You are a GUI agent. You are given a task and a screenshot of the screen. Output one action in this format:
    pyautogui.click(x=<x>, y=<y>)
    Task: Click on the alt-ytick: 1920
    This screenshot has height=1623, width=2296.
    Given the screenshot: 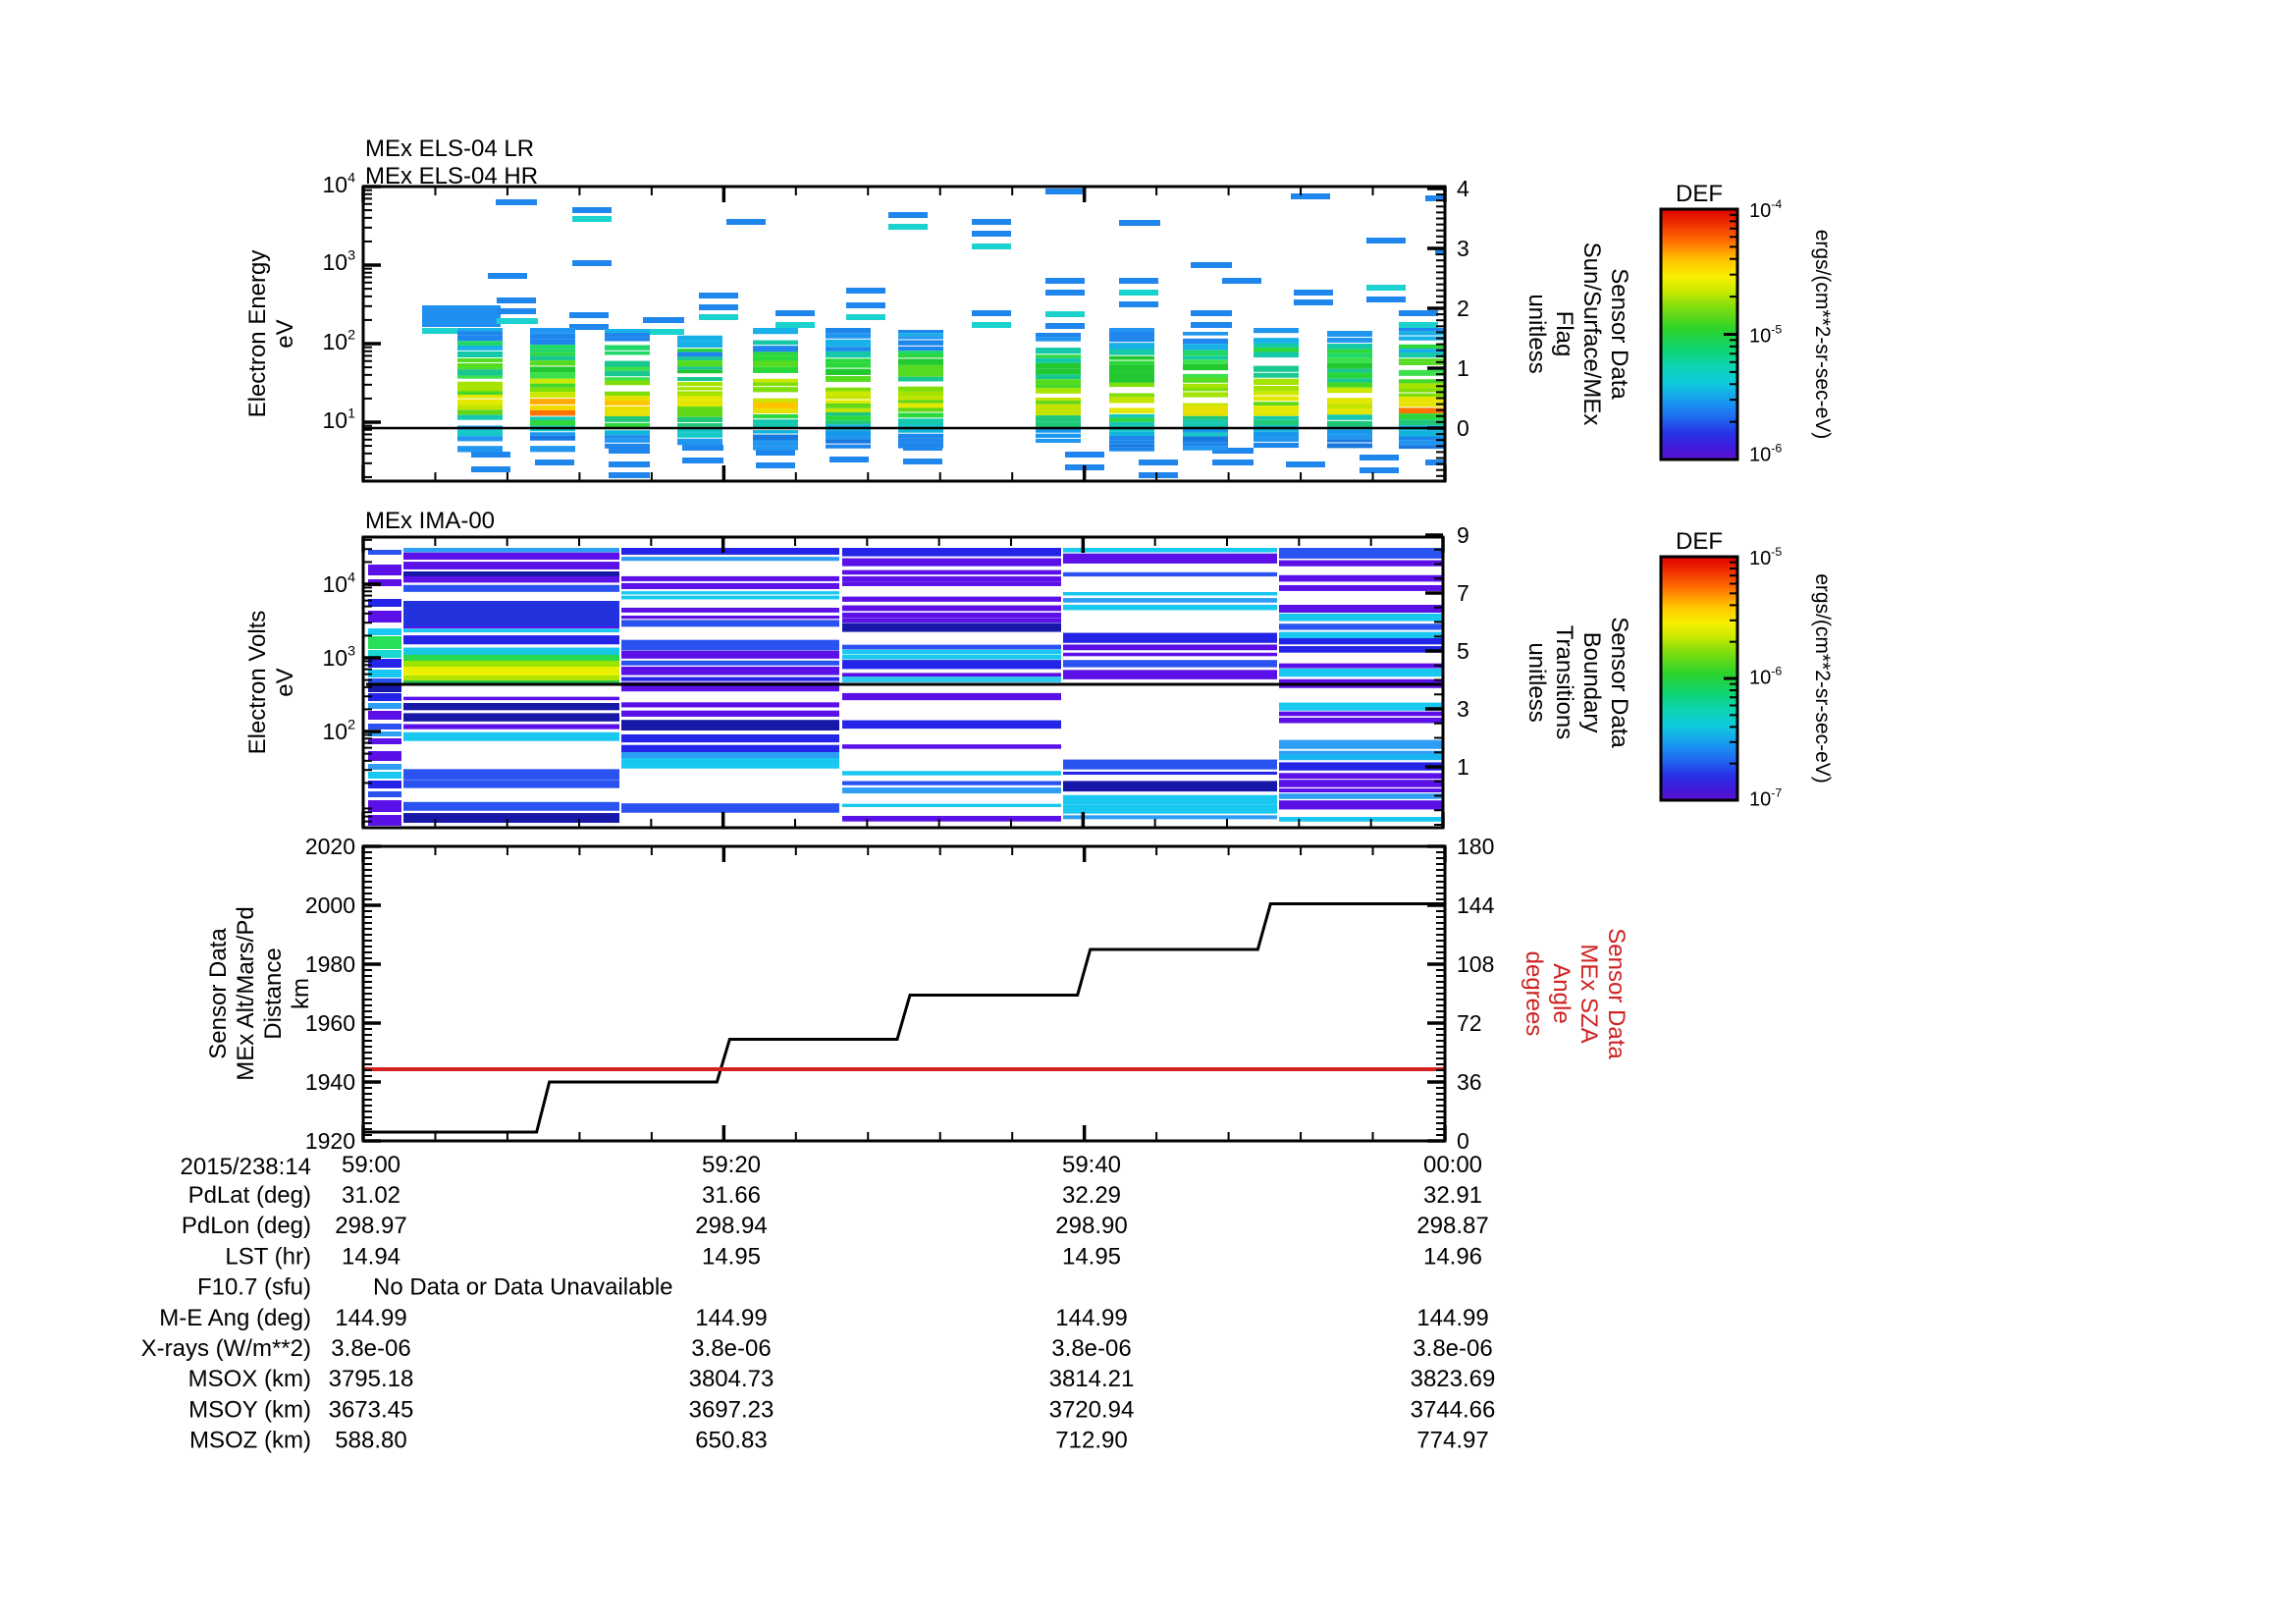 What is the action you would take?
    pyautogui.click(x=330, y=1141)
    